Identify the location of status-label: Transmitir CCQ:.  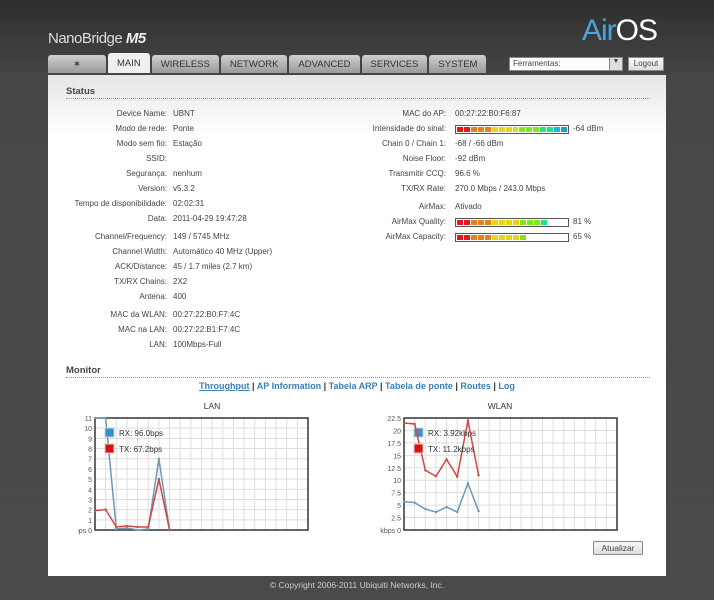
(417, 173).